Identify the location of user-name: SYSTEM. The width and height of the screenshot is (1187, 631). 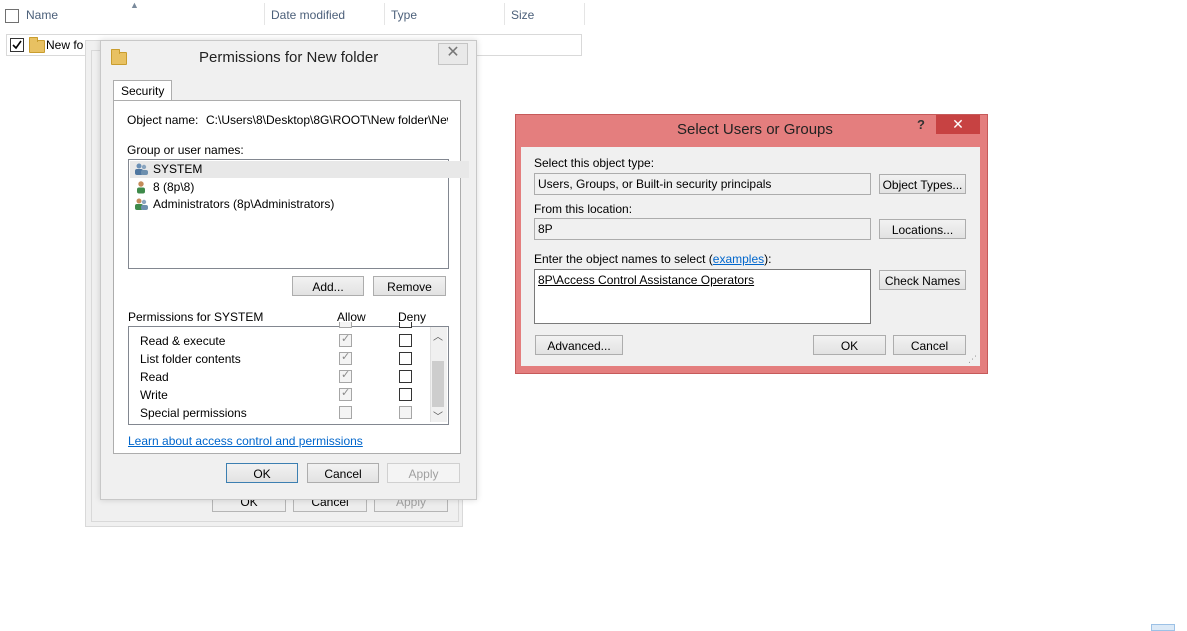
(178, 169).